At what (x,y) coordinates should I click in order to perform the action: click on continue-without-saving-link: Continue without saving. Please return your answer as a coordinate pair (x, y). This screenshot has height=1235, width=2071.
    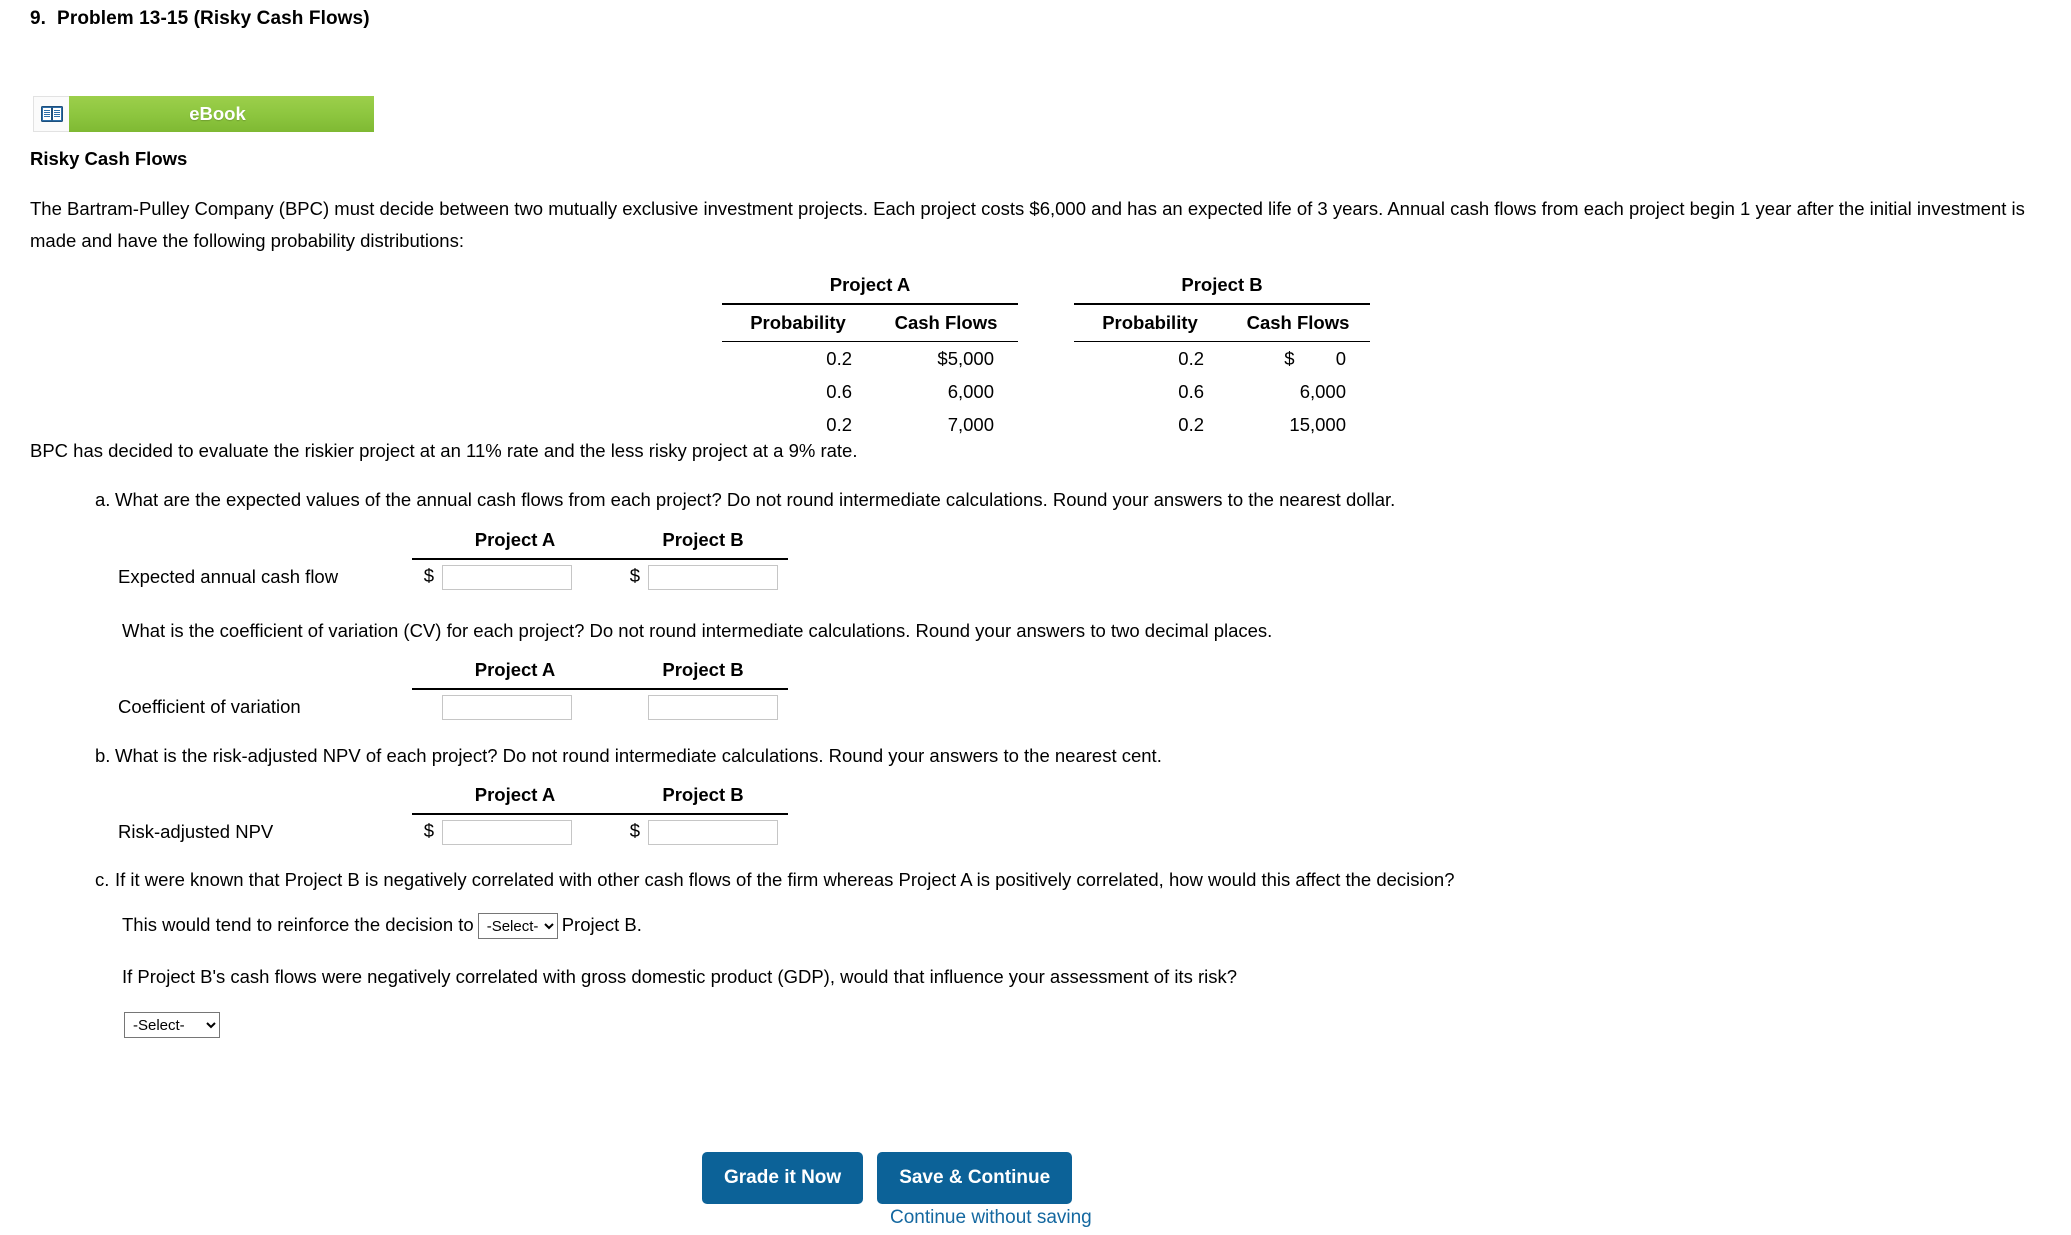
    Looking at the image, I should click on (991, 1218).